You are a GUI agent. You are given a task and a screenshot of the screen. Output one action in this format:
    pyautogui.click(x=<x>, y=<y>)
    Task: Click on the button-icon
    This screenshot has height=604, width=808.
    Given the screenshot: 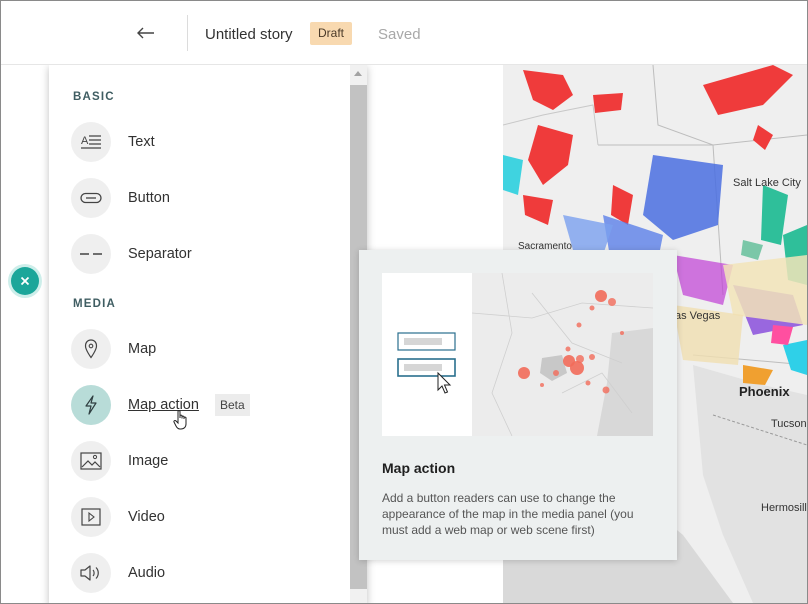 What is the action you would take?
    pyautogui.click(x=91, y=198)
    